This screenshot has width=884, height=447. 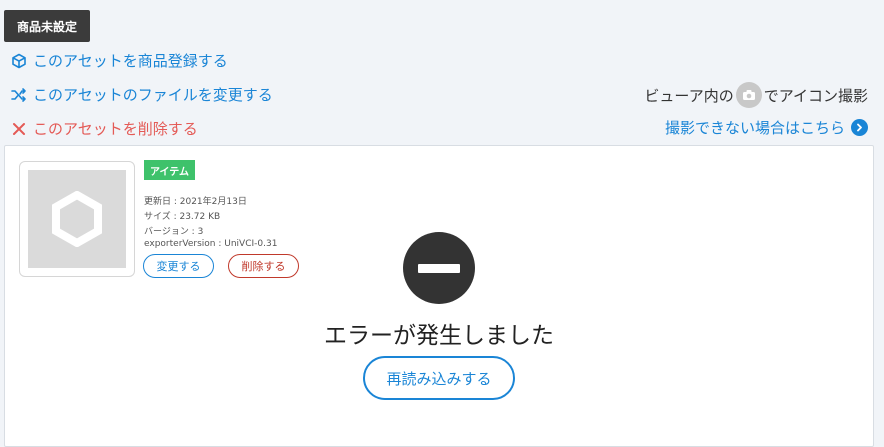 What do you see at coordinates (178, 266) in the screenshot?
I see `change-button: 変更する` at bounding box center [178, 266].